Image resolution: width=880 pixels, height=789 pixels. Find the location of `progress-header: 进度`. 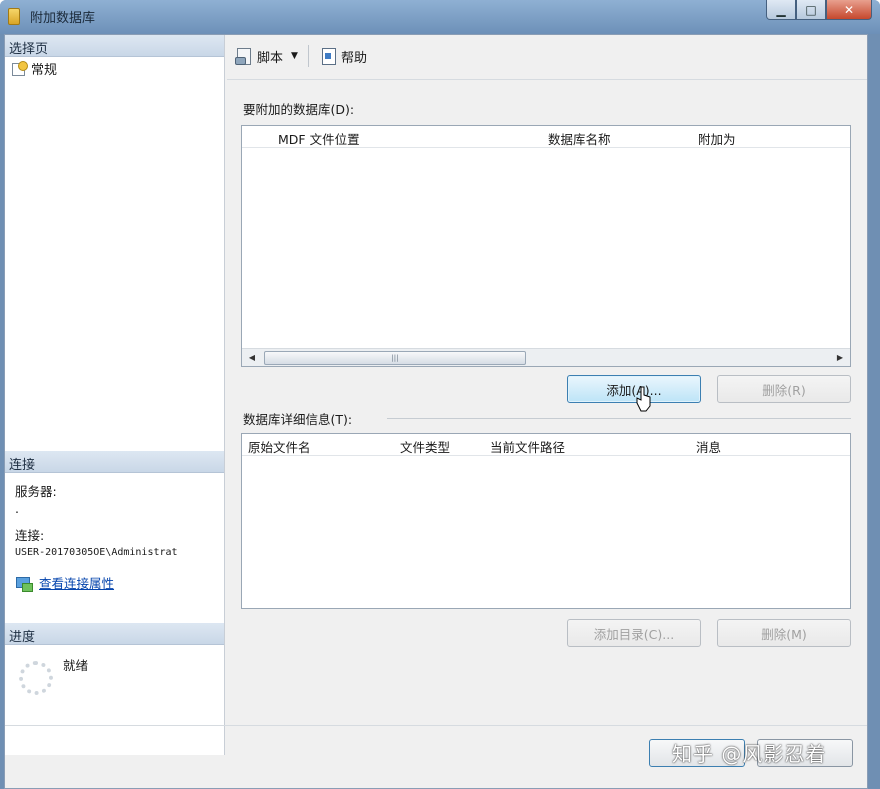

progress-header: 进度 is located at coordinates (114, 634).